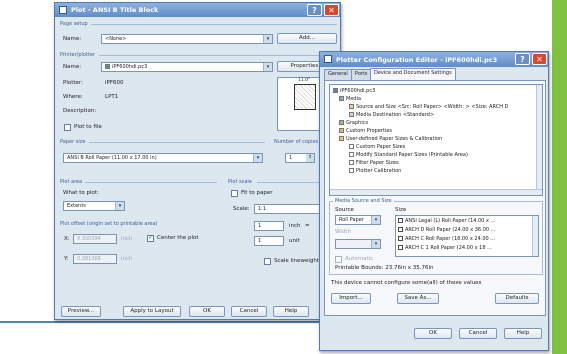  Describe the element at coordinates (298, 261) in the screenshot. I see `scale-lineweights-label: Scale lineweights` at that location.